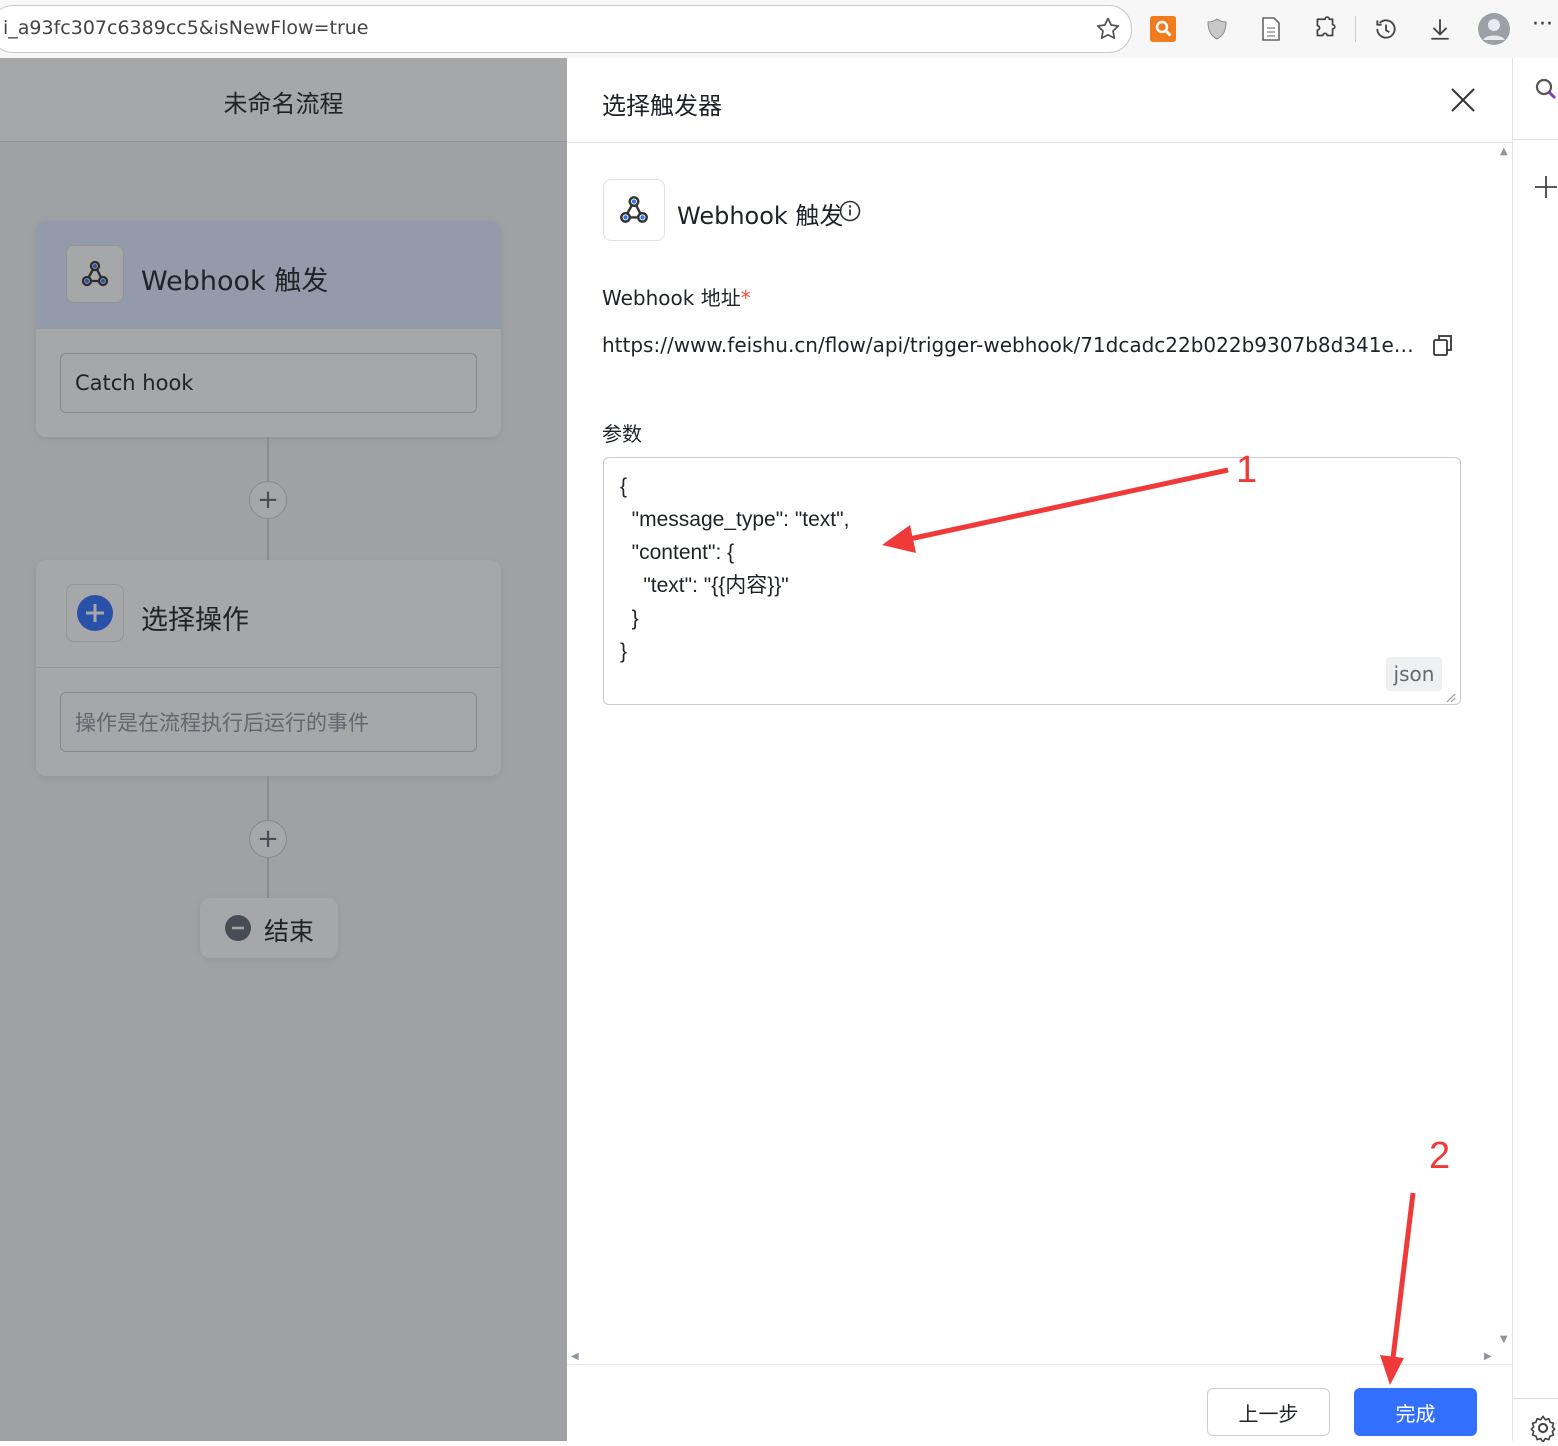 The height and width of the screenshot is (1446, 1558). I want to click on annotation-arrow-1-head, so click(899, 539).